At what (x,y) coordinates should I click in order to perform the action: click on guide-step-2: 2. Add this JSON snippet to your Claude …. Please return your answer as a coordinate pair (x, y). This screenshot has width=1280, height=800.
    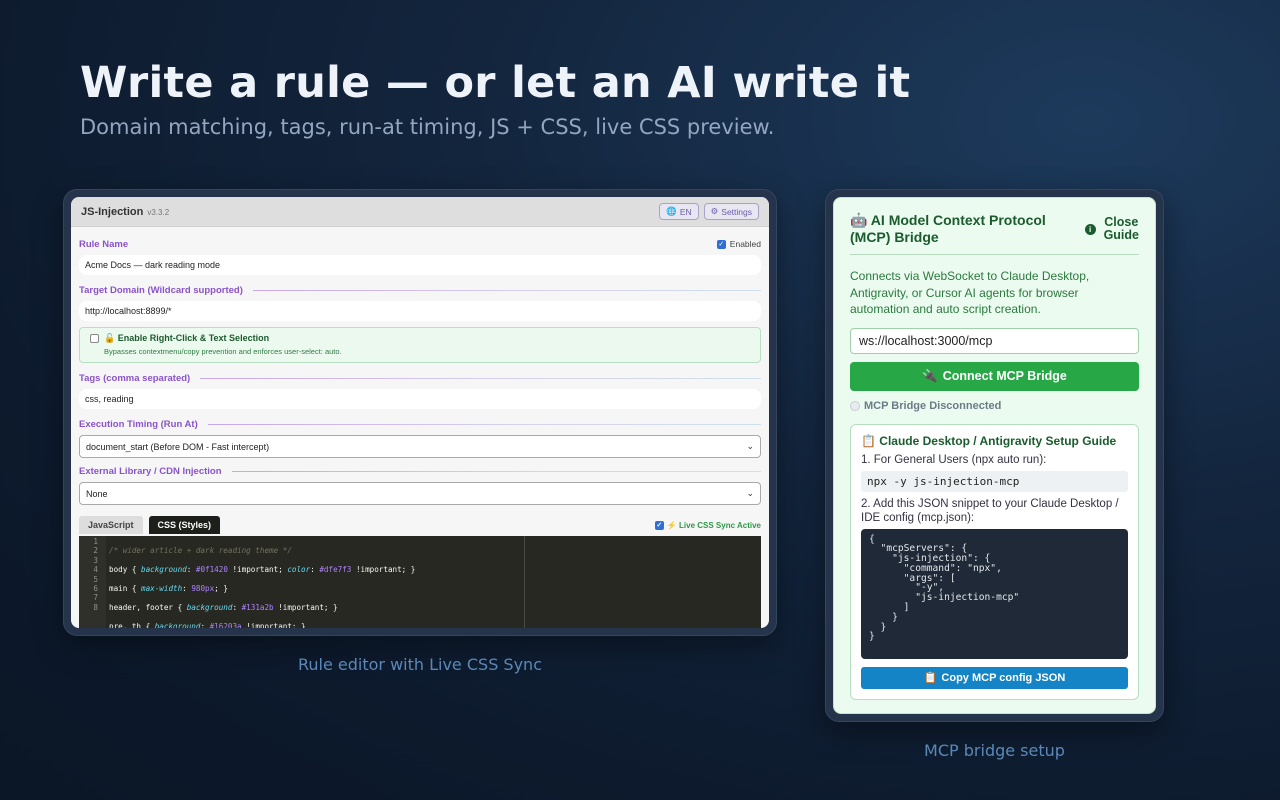
    Looking at the image, I should click on (990, 510).